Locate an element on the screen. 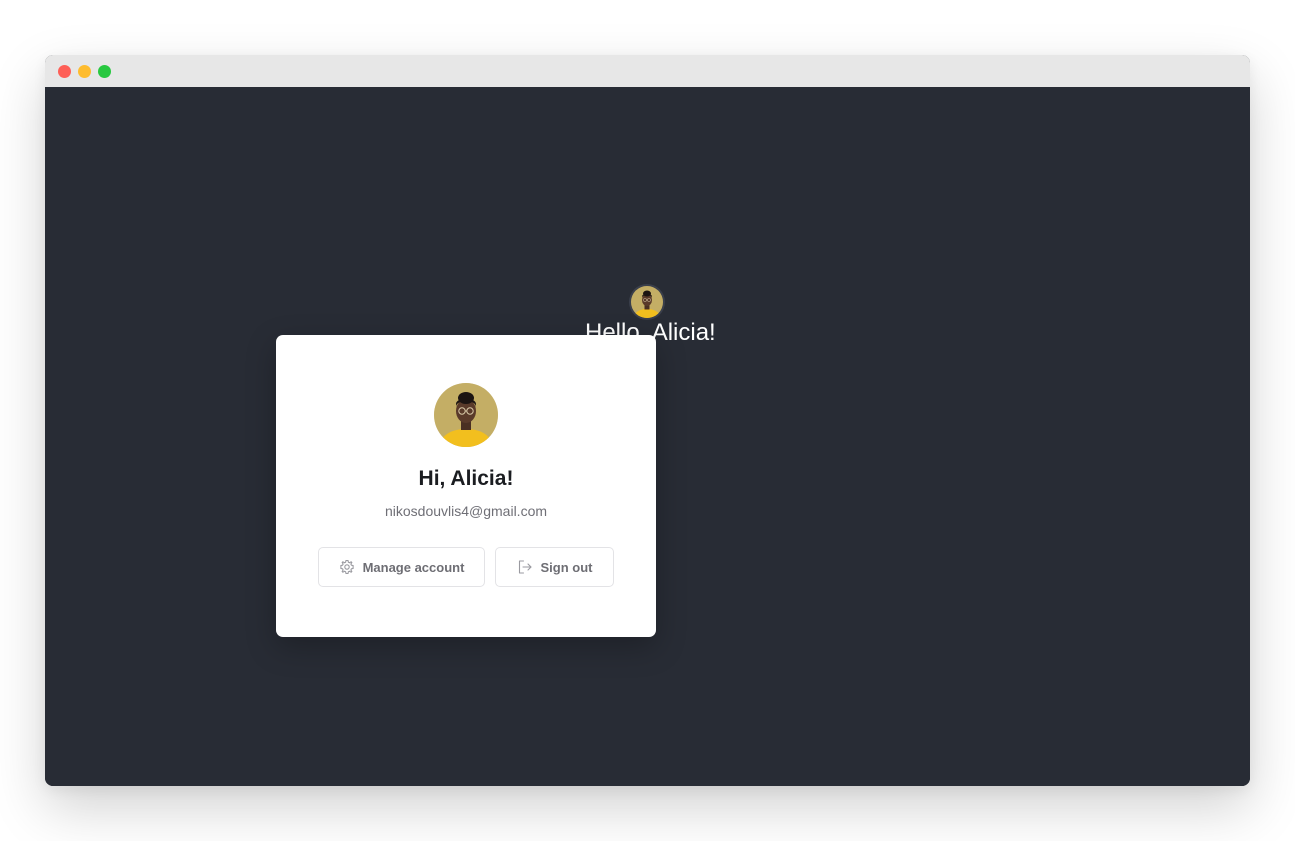 Image resolution: width=1295 pixels, height=841 pixels. profile-avatar is located at coordinates (466, 415).